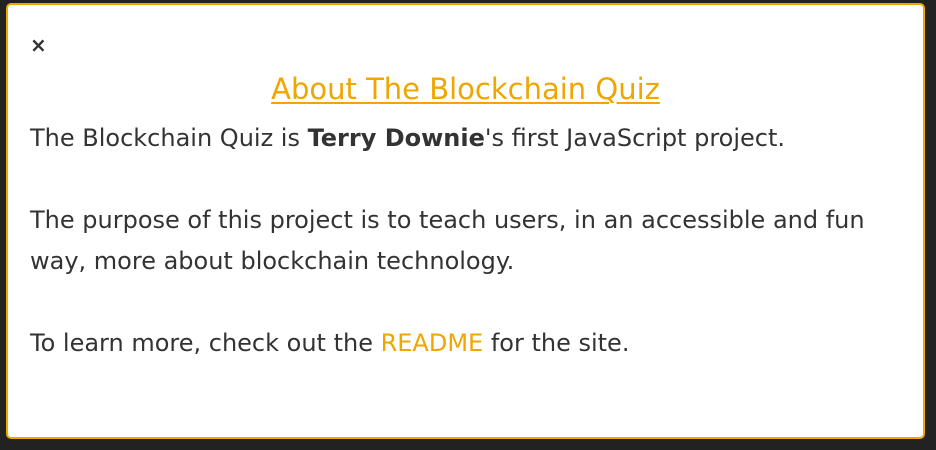 This screenshot has height=450, width=936. What do you see at coordinates (38, 45) in the screenshot?
I see `close-icon: ×` at bounding box center [38, 45].